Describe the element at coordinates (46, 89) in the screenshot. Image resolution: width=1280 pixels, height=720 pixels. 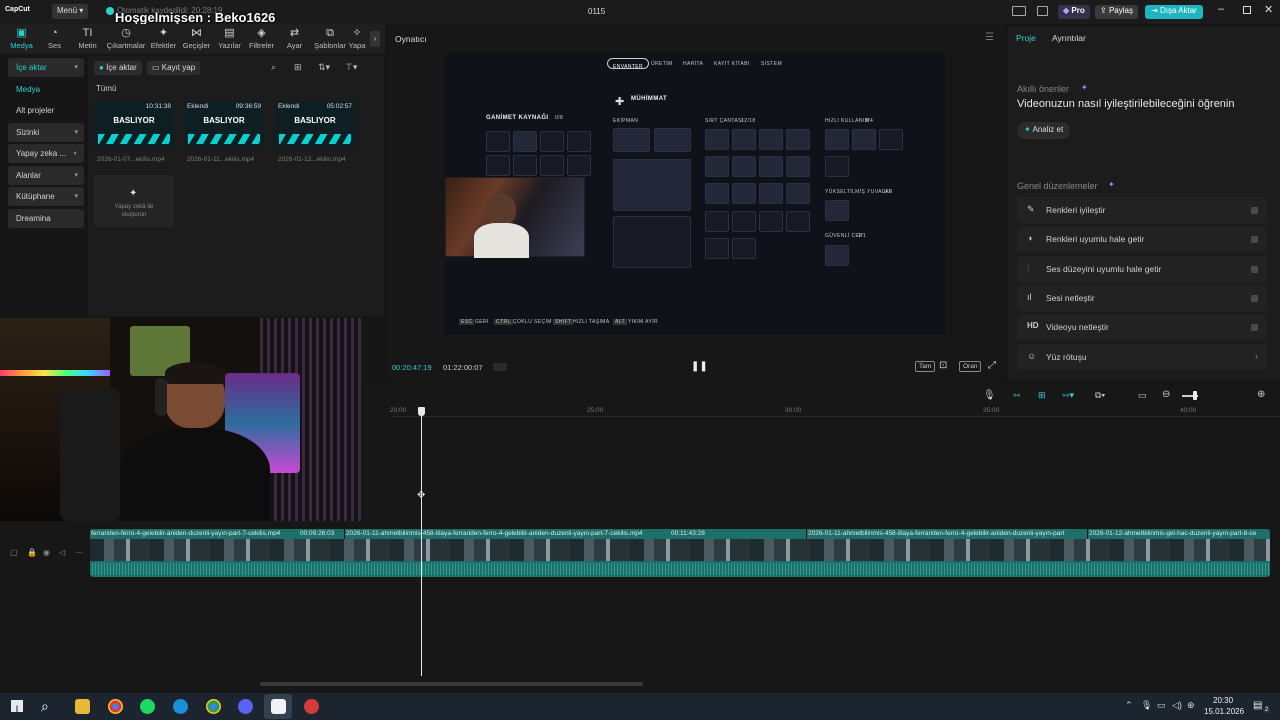
I see `nav-media: Medya` at that location.